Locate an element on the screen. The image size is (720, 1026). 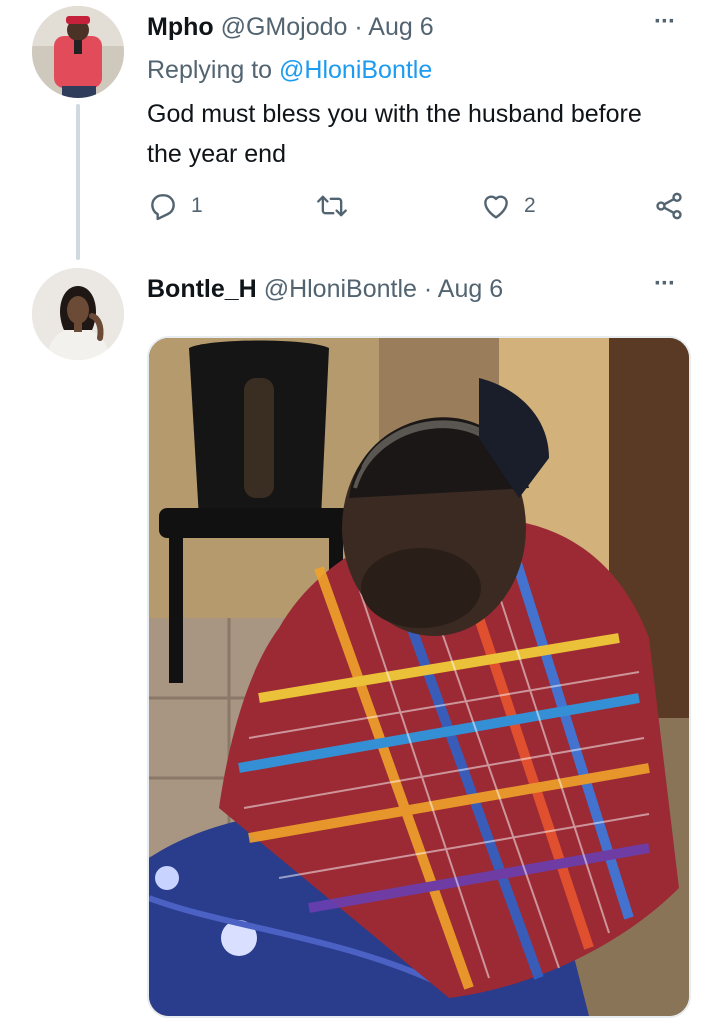
avatar-mpho-picture is located at coordinates (78, 52).